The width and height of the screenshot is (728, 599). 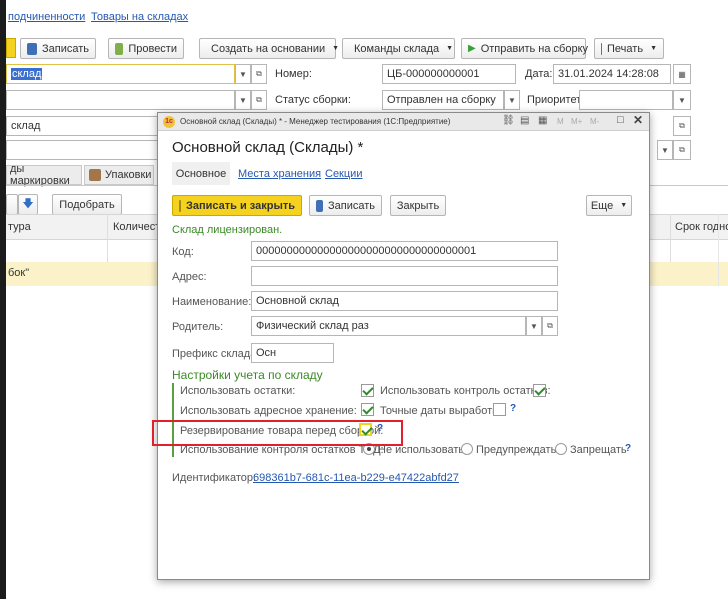 What do you see at coordinates (516, 450) in the screenshot?
I see `radio-warn-label: Предупреждать` at bounding box center [516, 450].